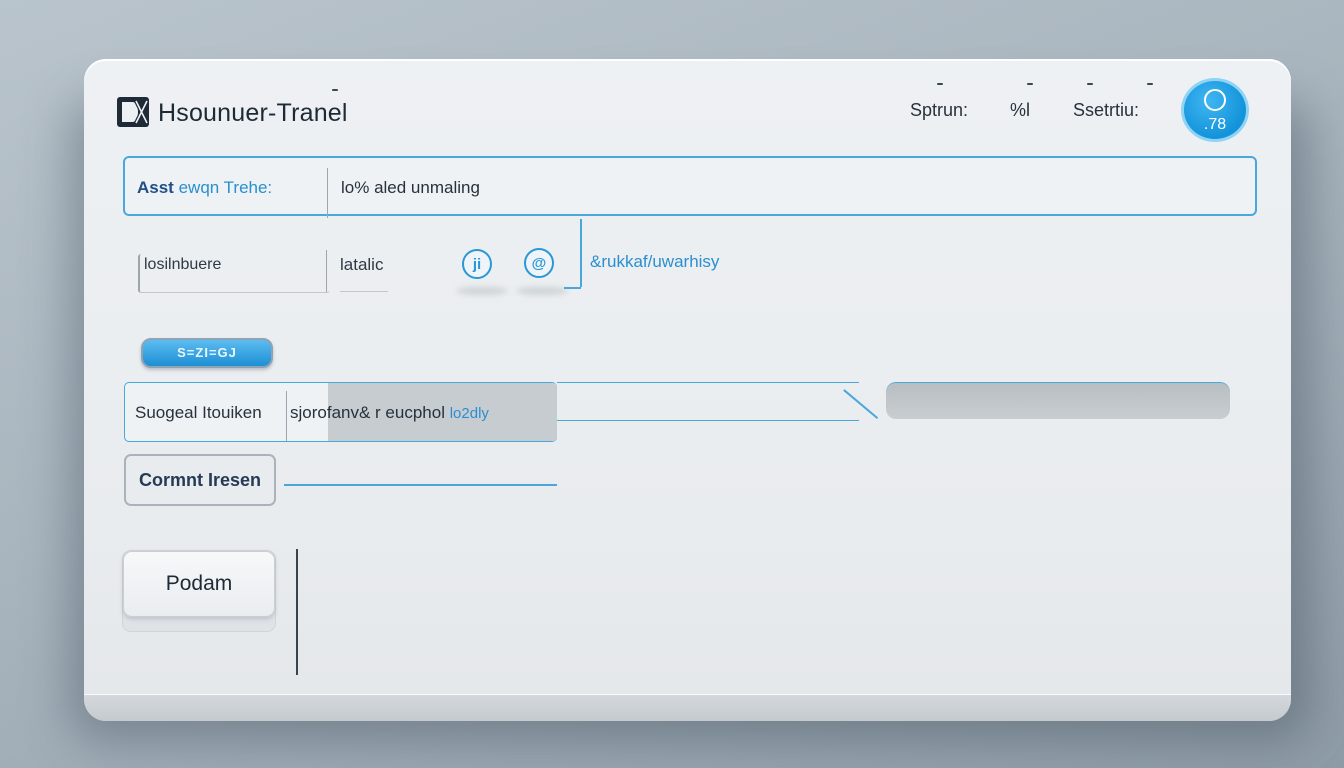 This screenshot has height=768, width=1344. What do you see at coordinates (708, 401) in the screenshot?
I see `row3-extension` at bounding box center [708, 401].